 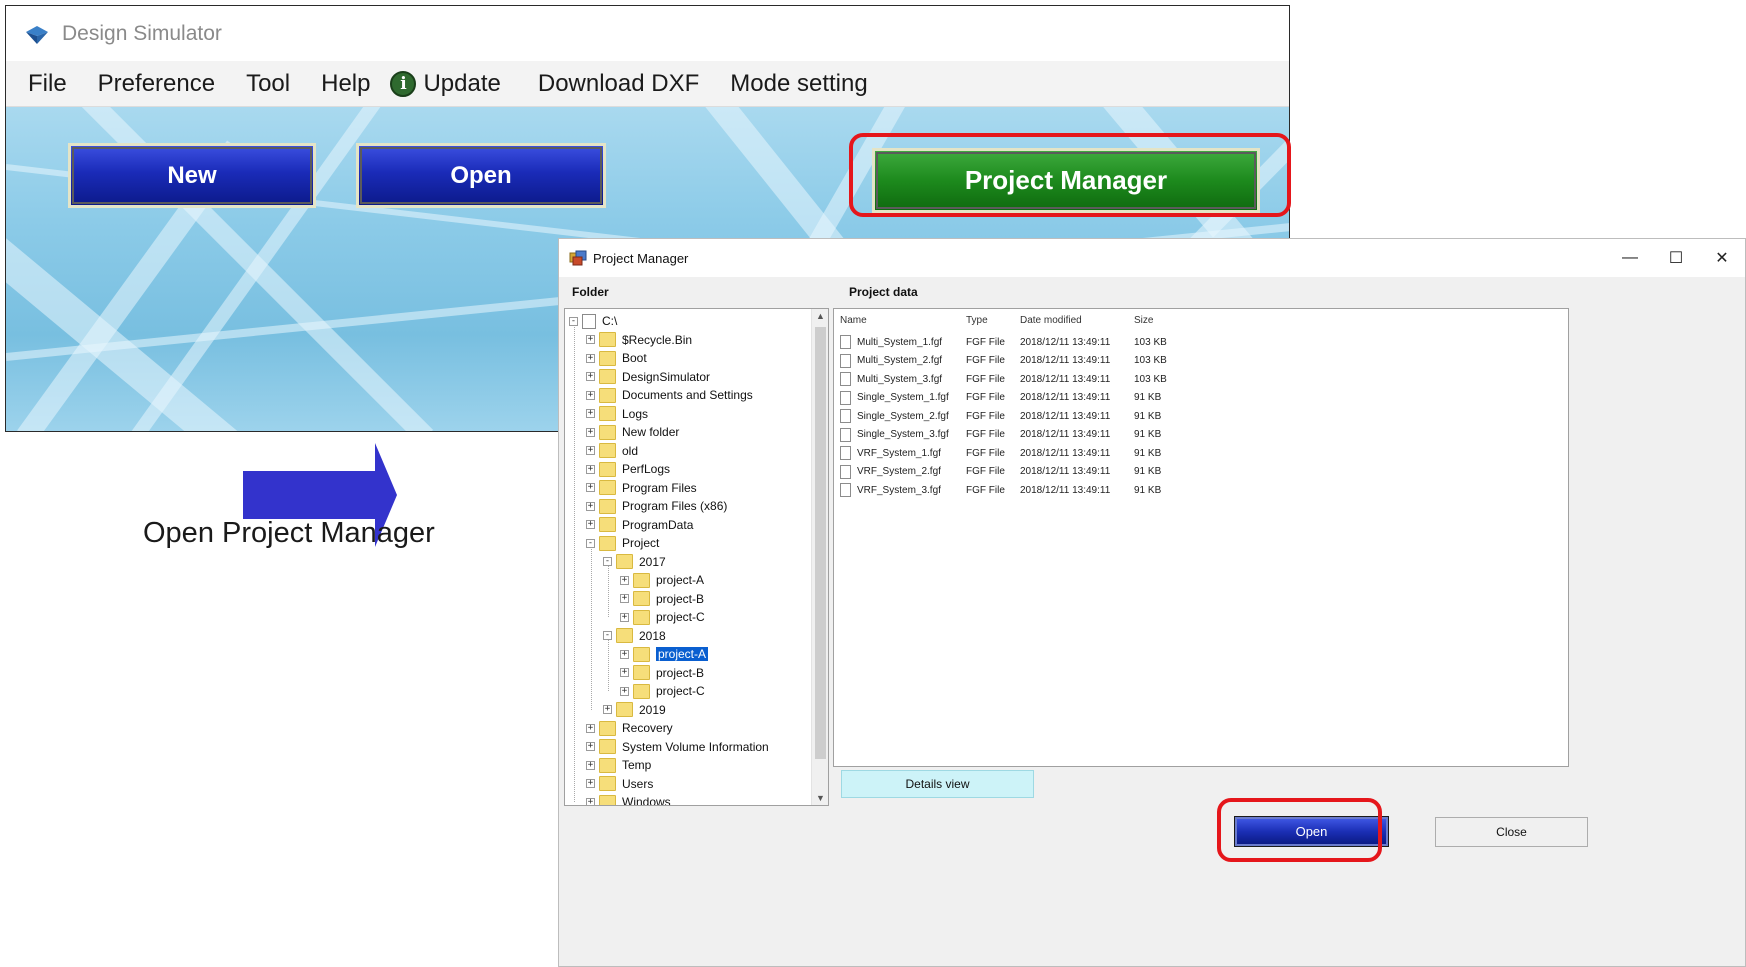 I want to click on menu-tool: Tool, so click(x=268, y=84).